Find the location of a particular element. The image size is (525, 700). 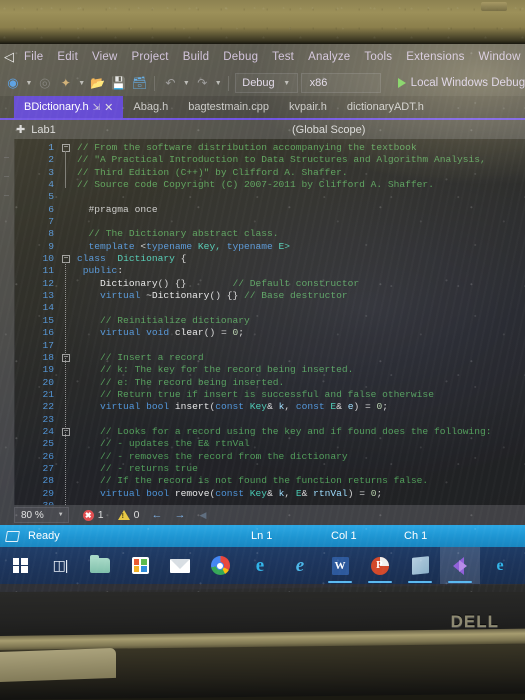

new-item-icon: ✦ is located at coordinates (66, 83).